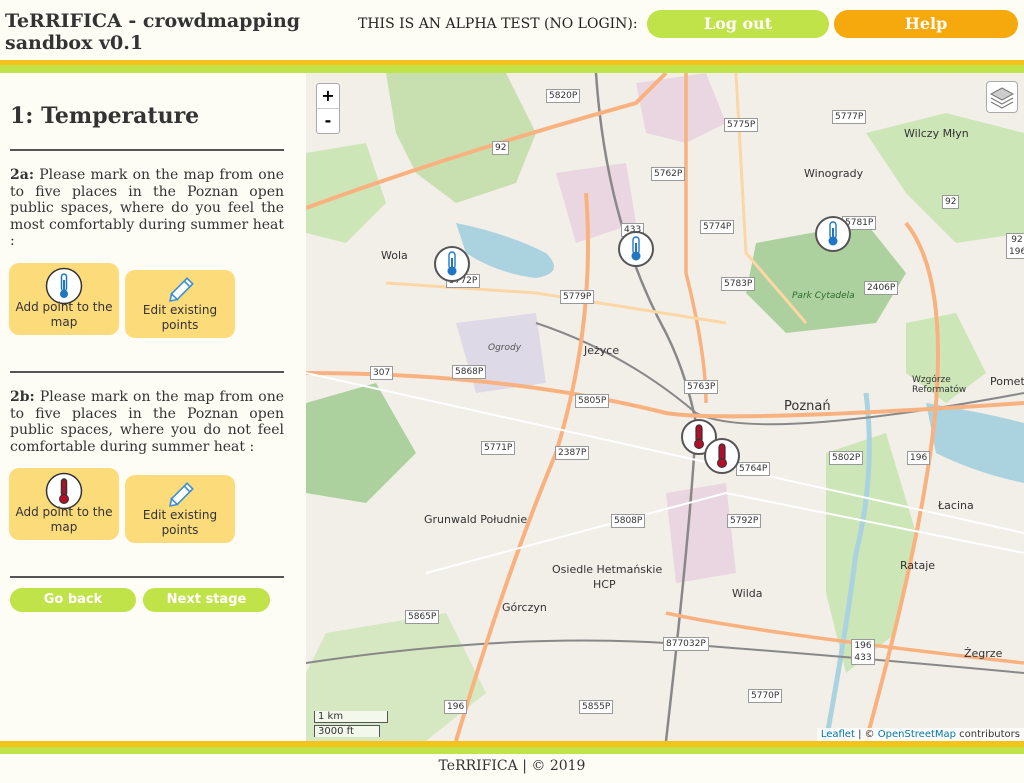 Image resolution: width=1024 pixels, height=783 pixels. Describe the element at coordinates (22, 175) in the screenshot. I see `question-2a-label: 2a:` at that location.